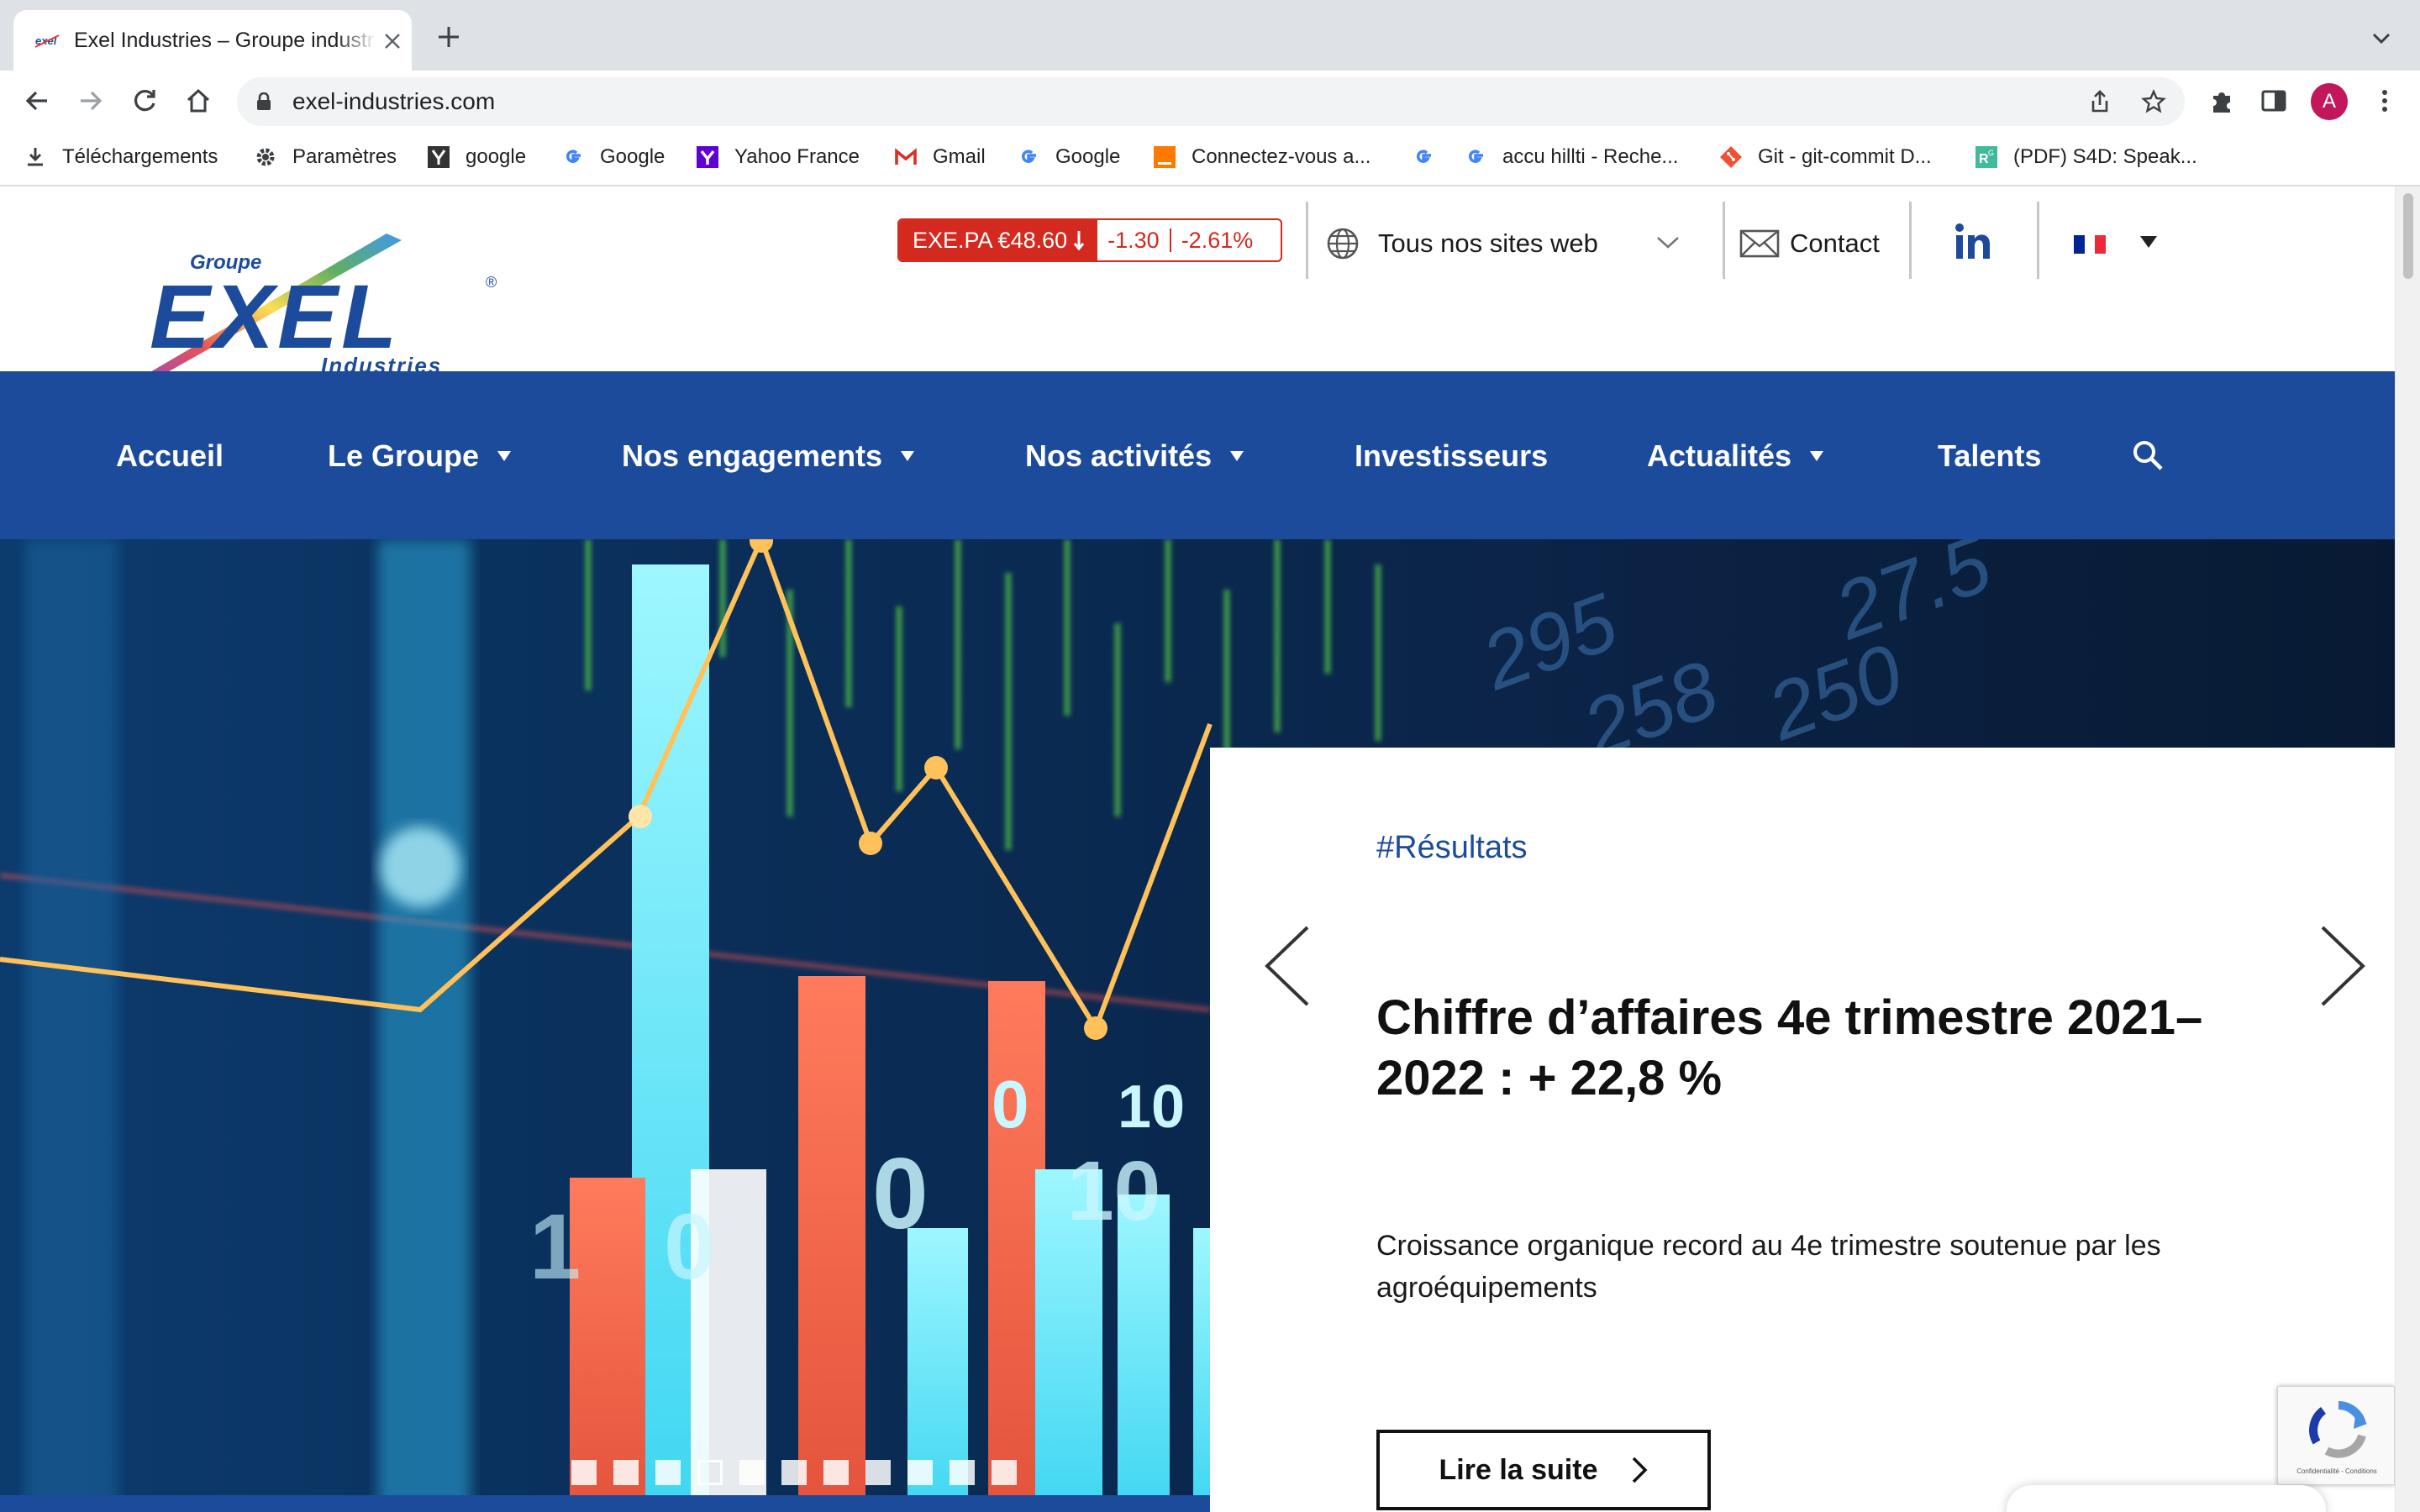 The image size is (2420, 1512). I want to click on kebab-menu-icon, so click(2385, 101).